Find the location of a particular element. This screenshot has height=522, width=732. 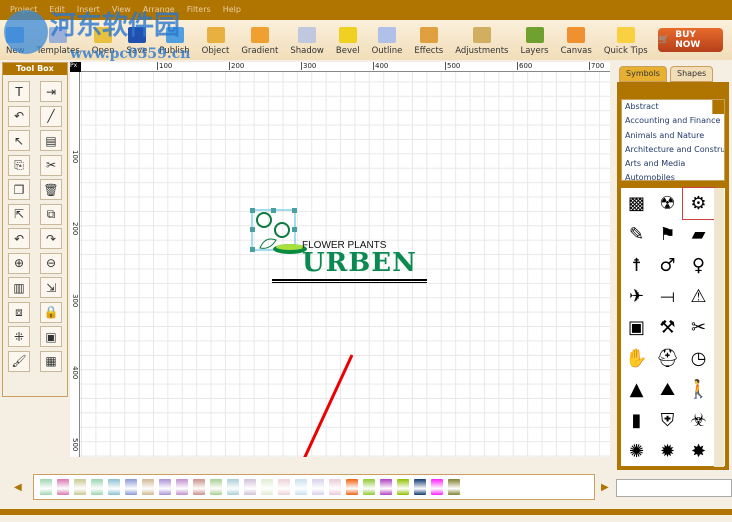

toolbar-layers-button: Layers is located at coordinates (534, 41).